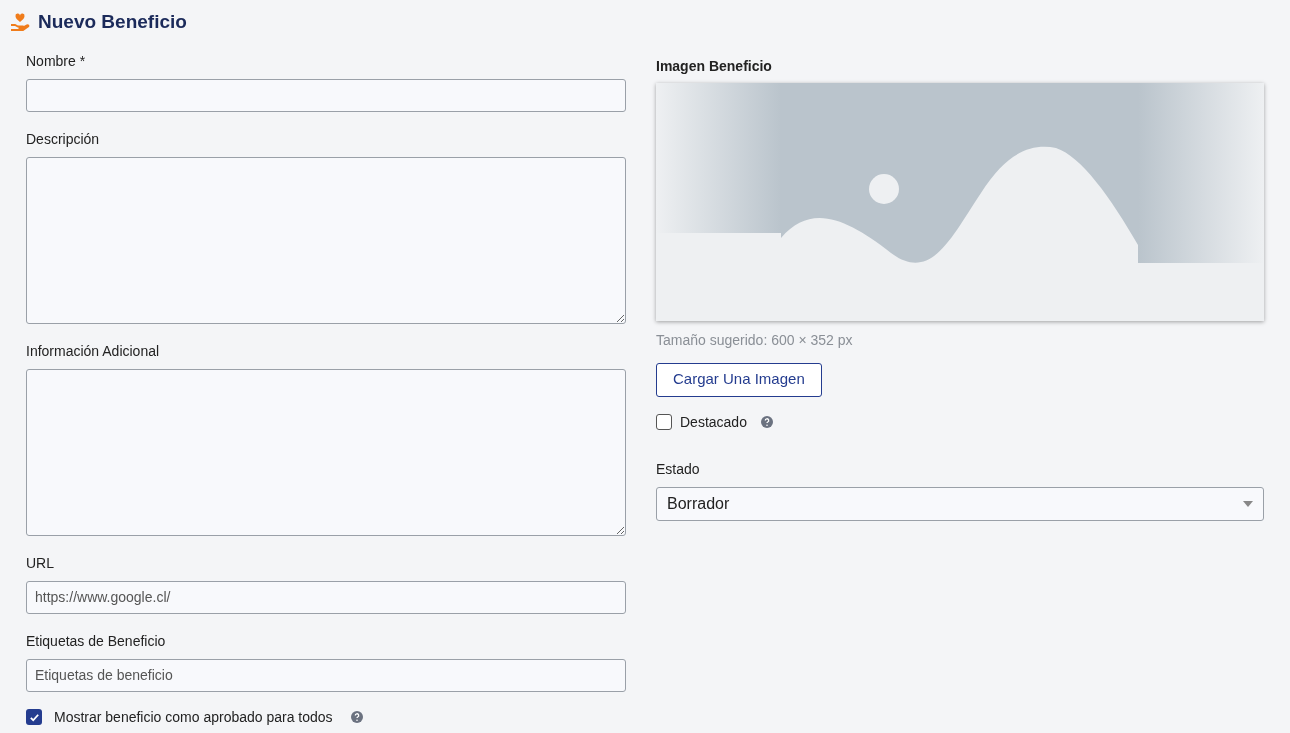 This screenshot has height=733, width=1290. What do you see at coordinates (93, 351) in the screenshot?
I see `field-label: Información Adicional` at bounding box center [93, 351].